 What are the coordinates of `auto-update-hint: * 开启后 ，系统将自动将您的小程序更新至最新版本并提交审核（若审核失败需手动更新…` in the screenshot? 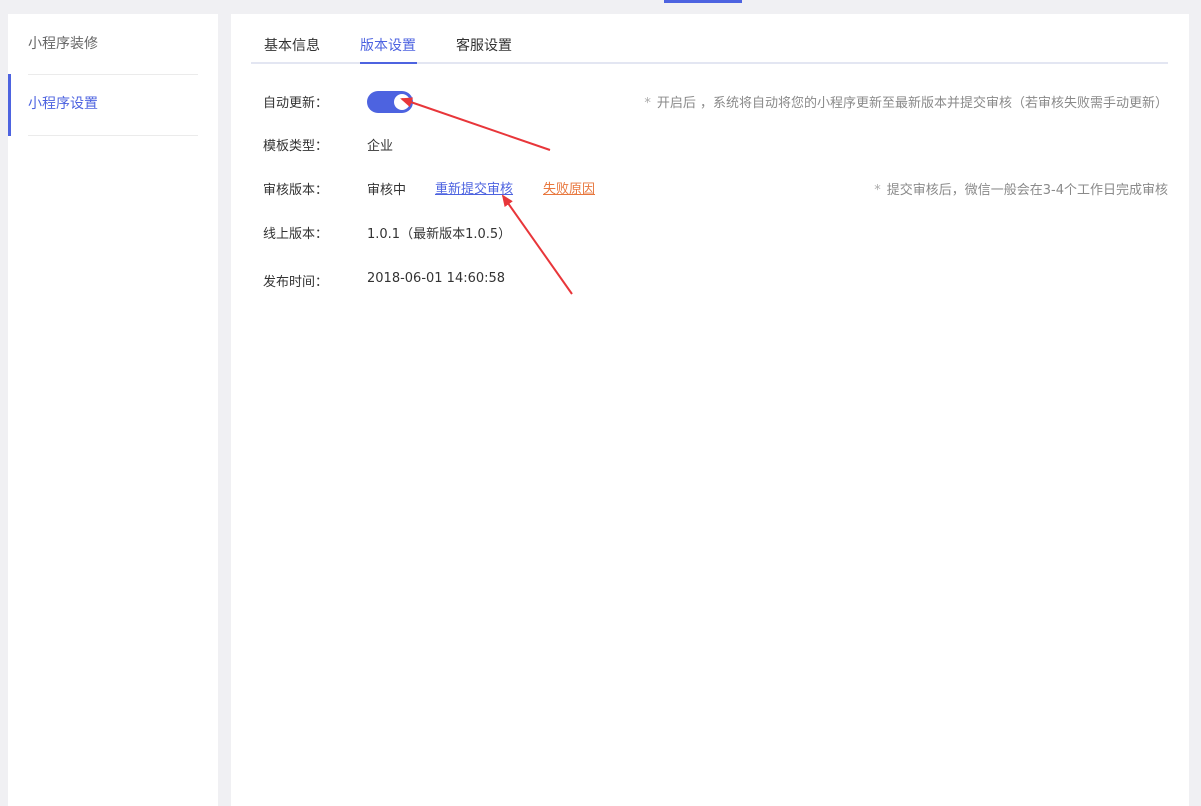 It's located at (906, 101).